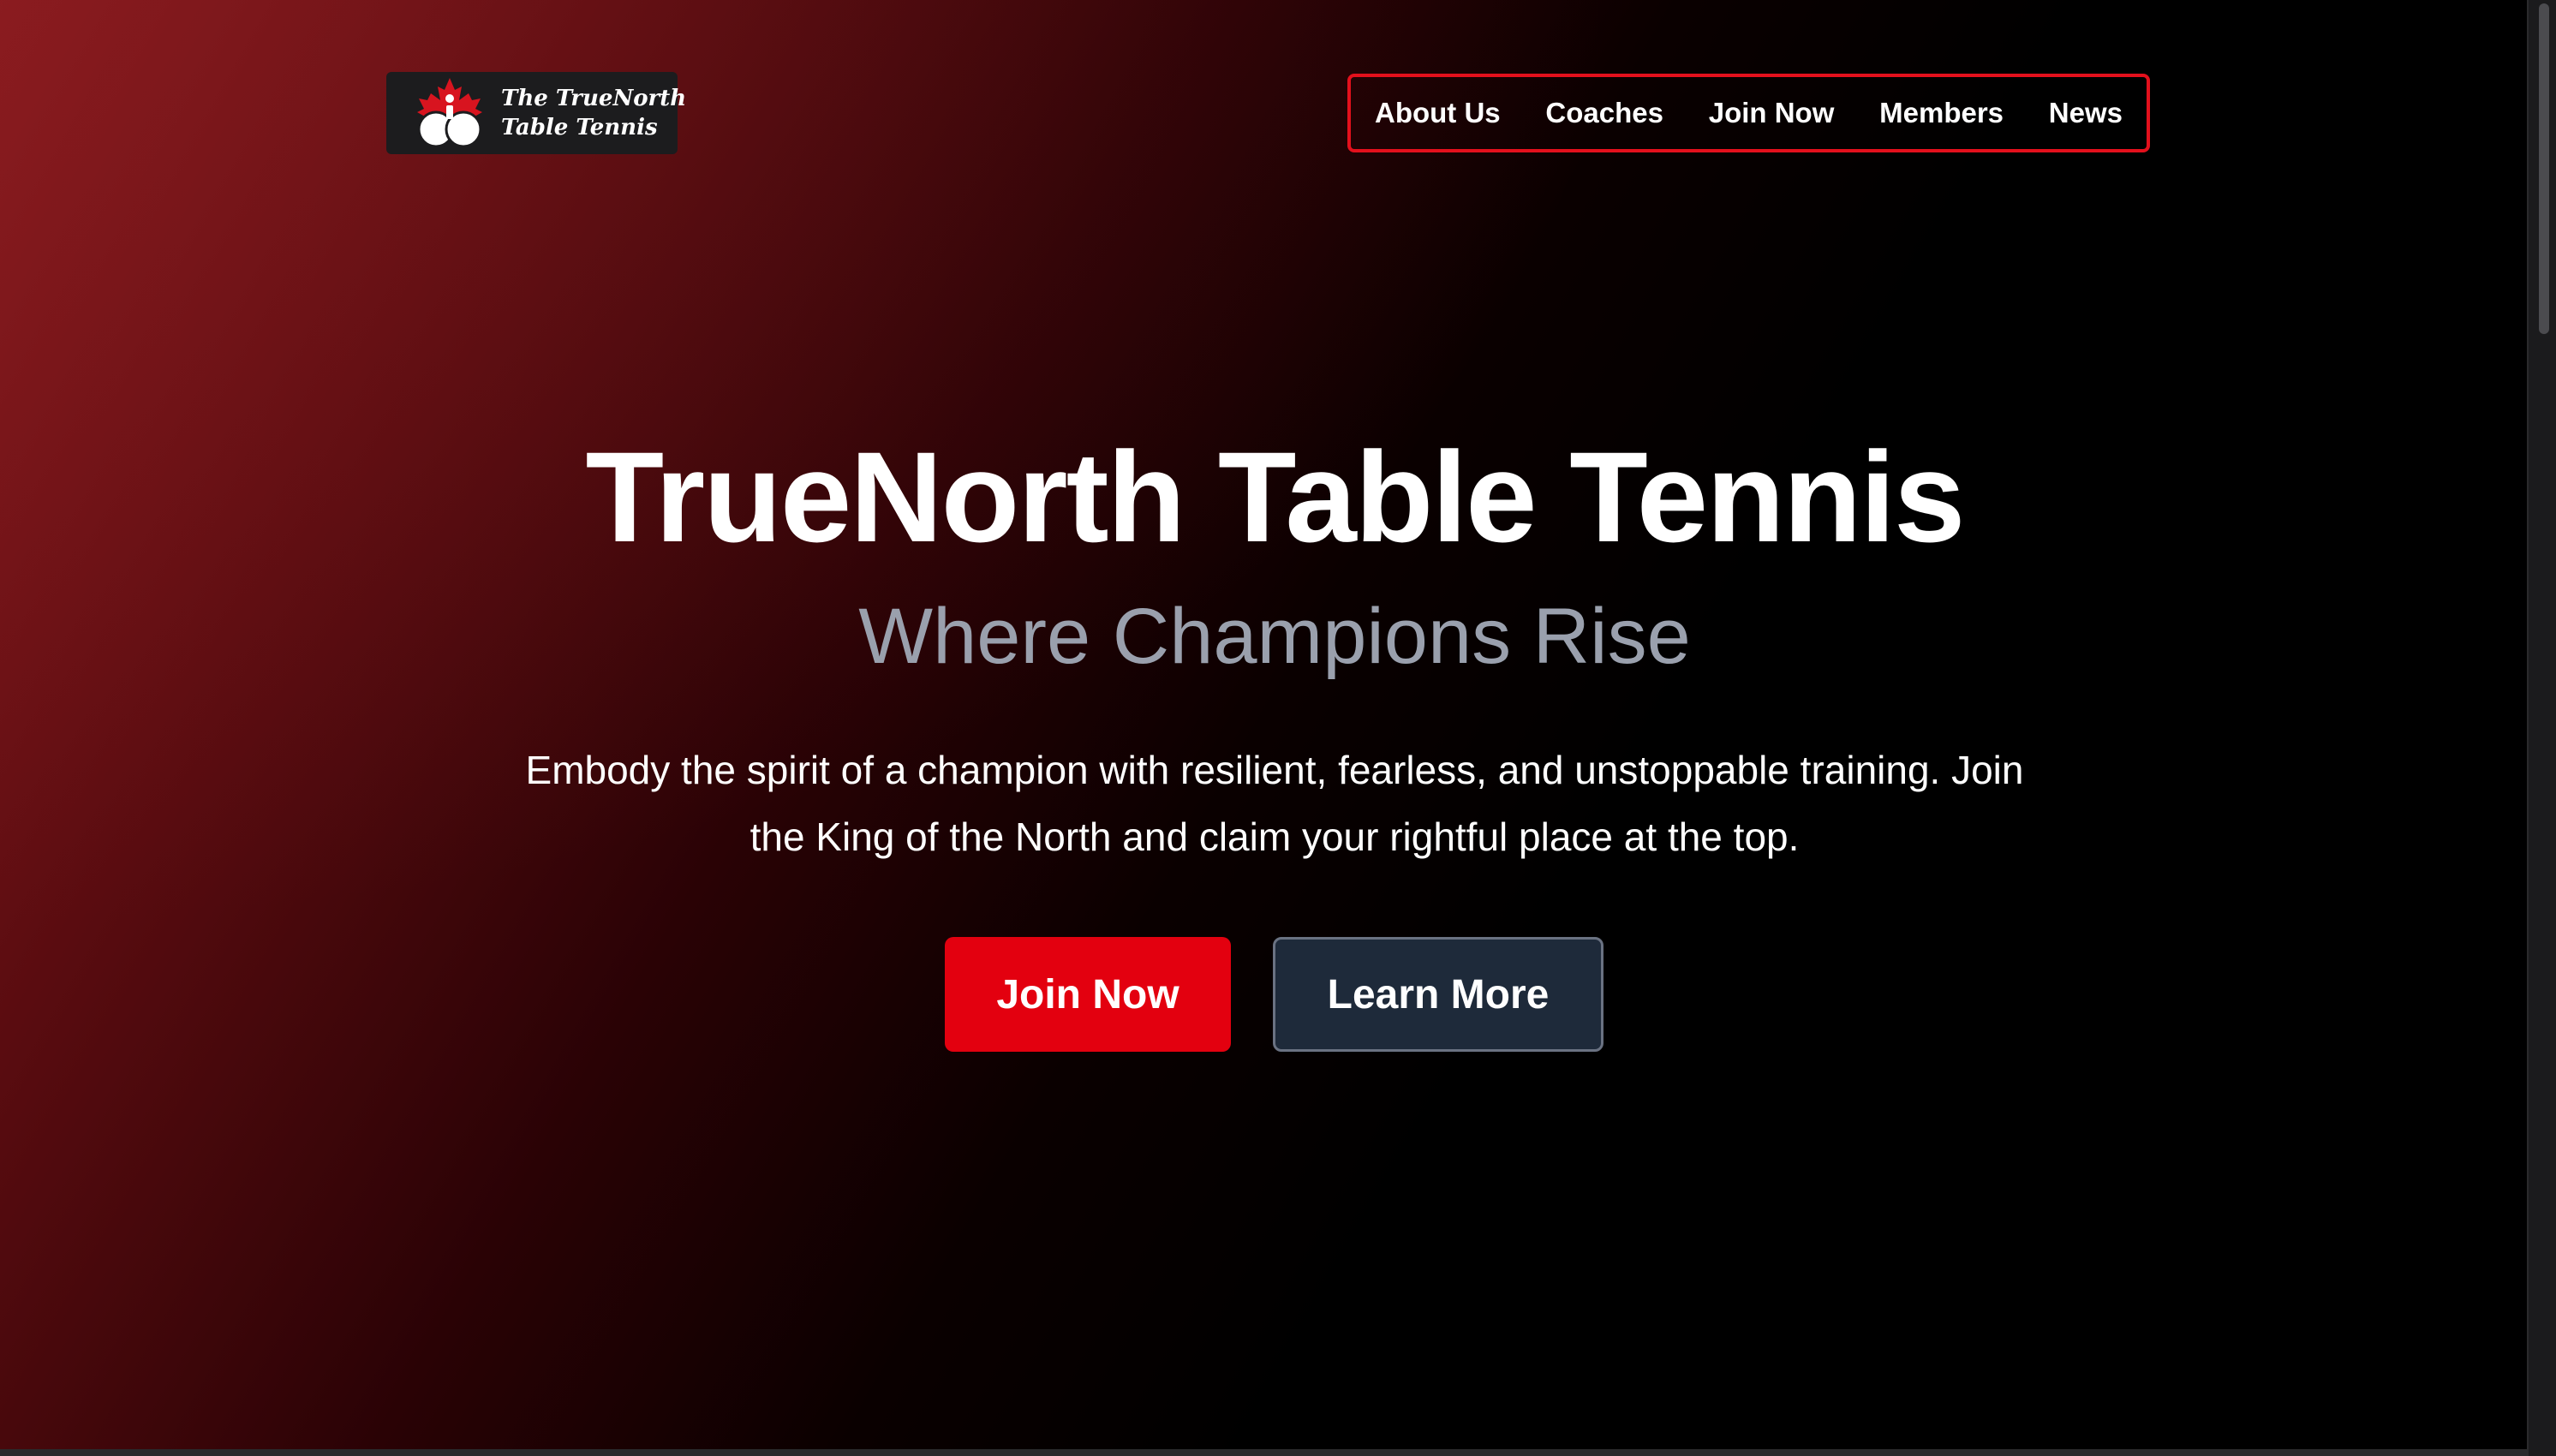  I want to click on hero-title: TrueNorth Table Tennis, so click(1275, 497).